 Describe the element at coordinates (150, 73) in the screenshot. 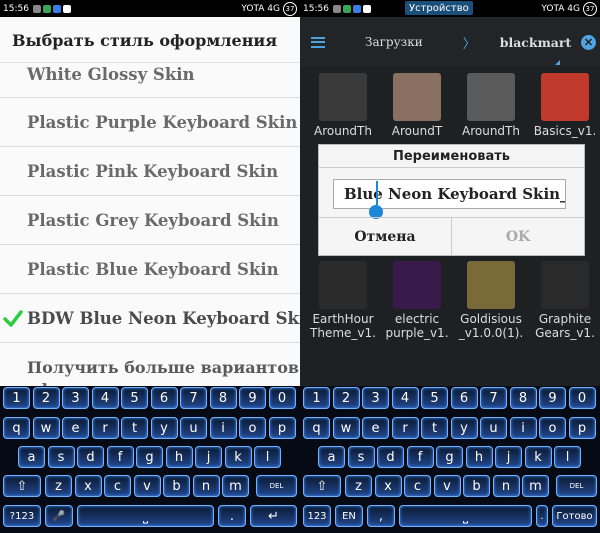

I see `skin-option: White Glossy Skin` at that location.